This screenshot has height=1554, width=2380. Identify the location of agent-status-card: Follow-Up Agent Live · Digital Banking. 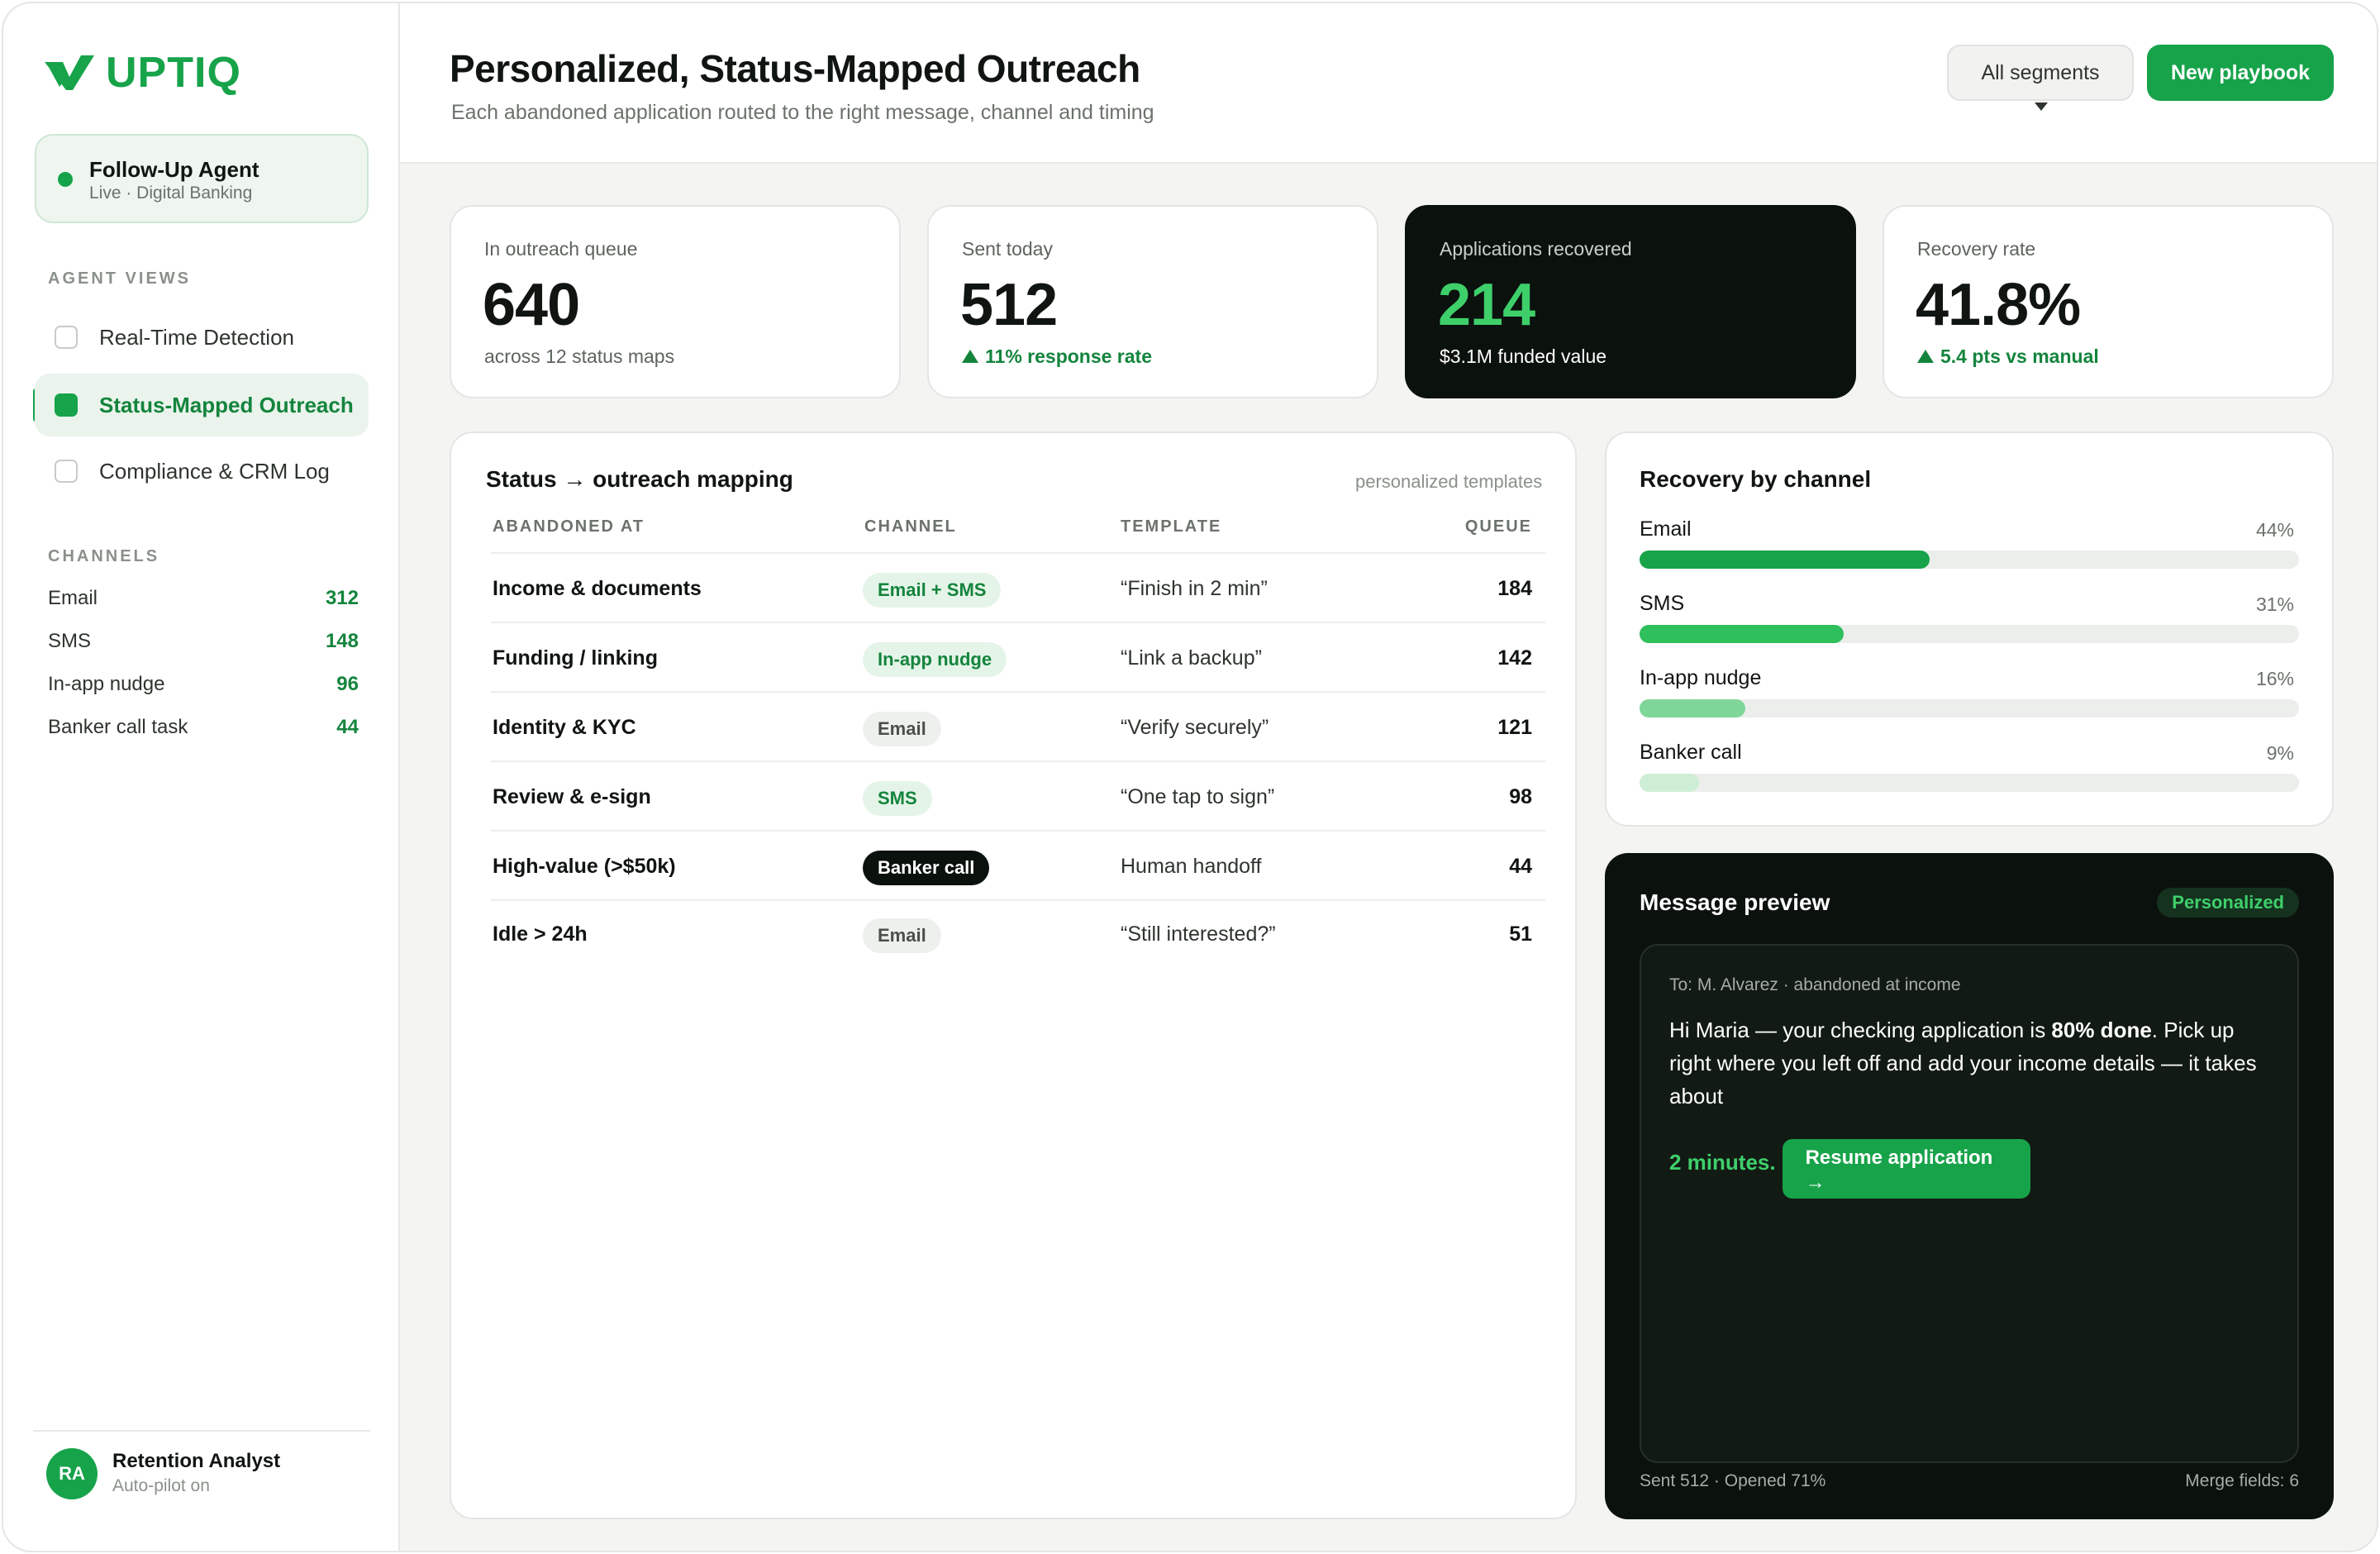
(202, 178).